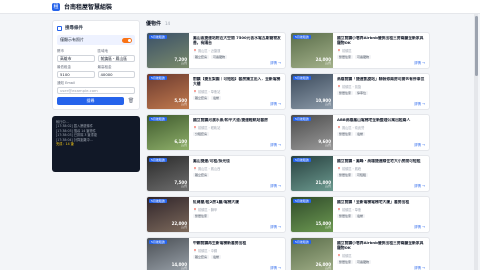 This screenshot has height=270, width=480. Describe the element at coordinates (323, 185) in the screenshot. I see `listing-price: 21,000 元/月` at that location.